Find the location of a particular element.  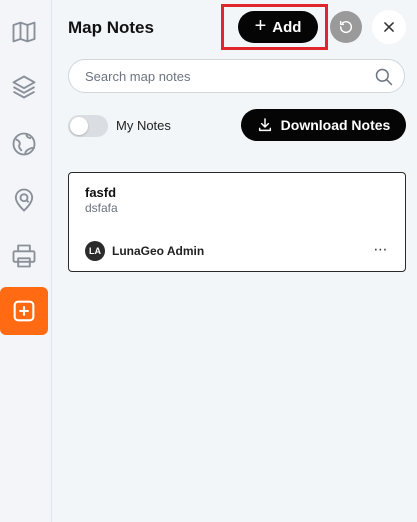

my-notes-toggle is located at coordinates (88, 126).